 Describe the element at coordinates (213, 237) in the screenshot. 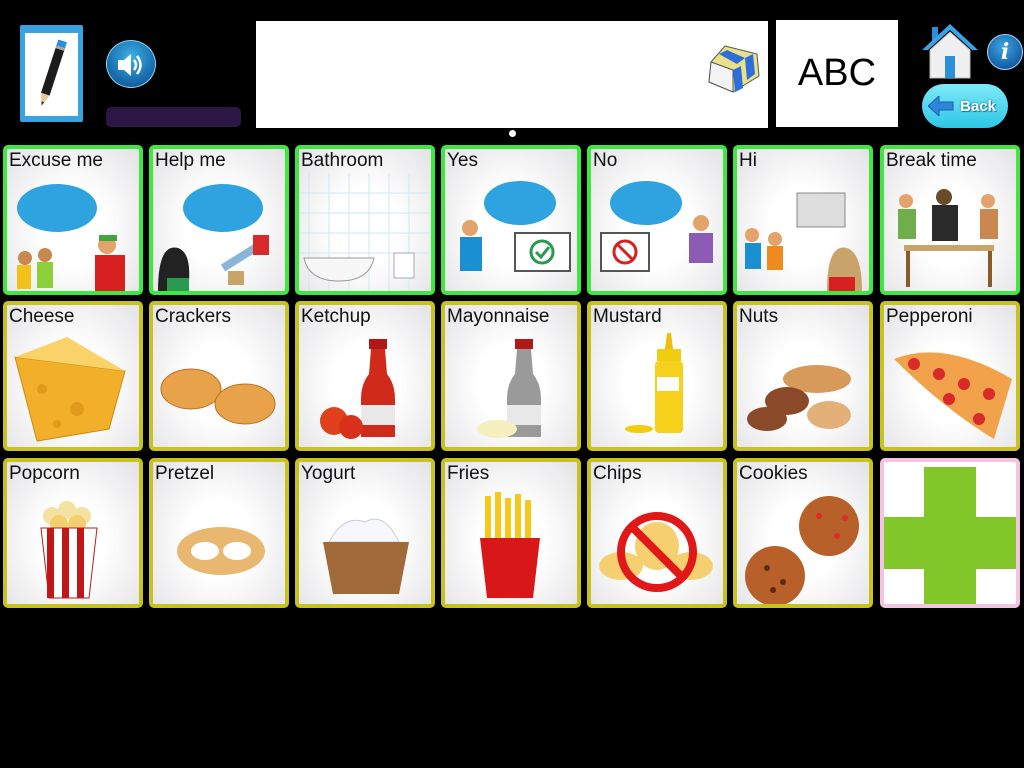

I see `person-falling-icon` at that location.